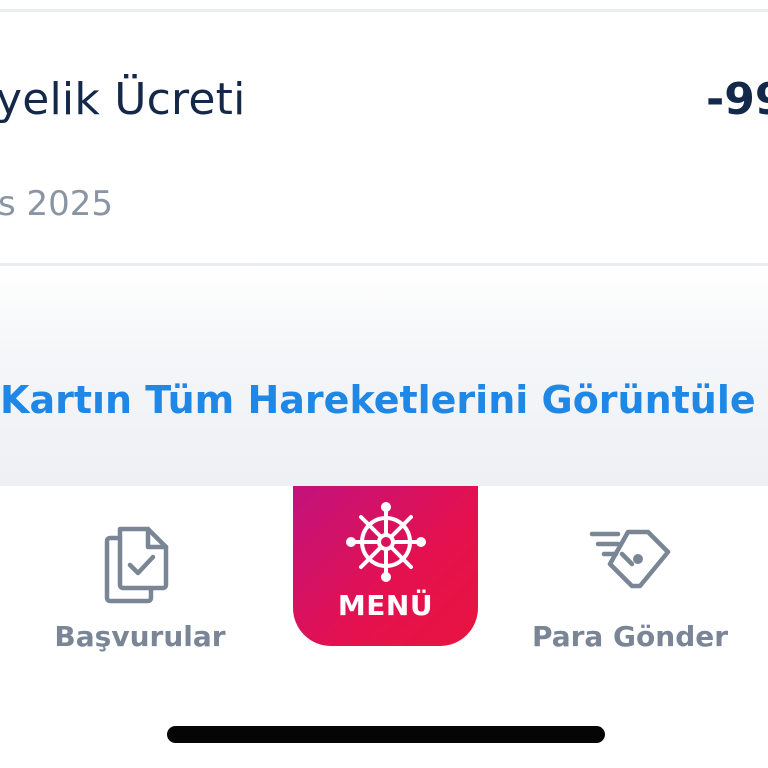 The image size is (768, 768). Describe the element at coordinates (123, 99) in the screenshot. I see `transaction-title: yelik Ücreti` at that location.